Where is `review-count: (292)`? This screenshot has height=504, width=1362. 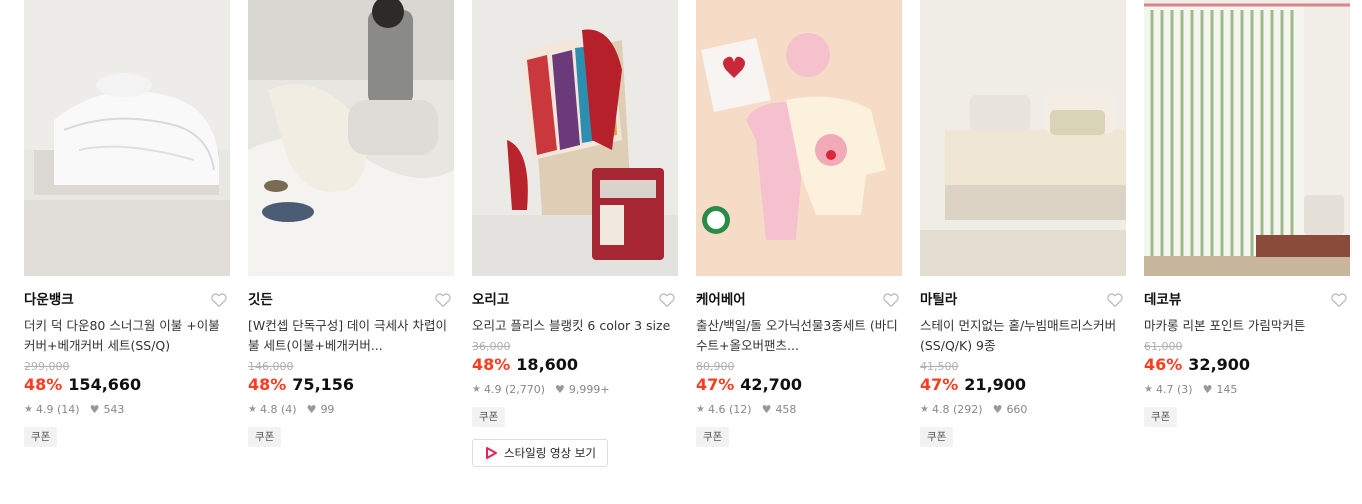
review-count: (292) is located at coordinates (967, 409).